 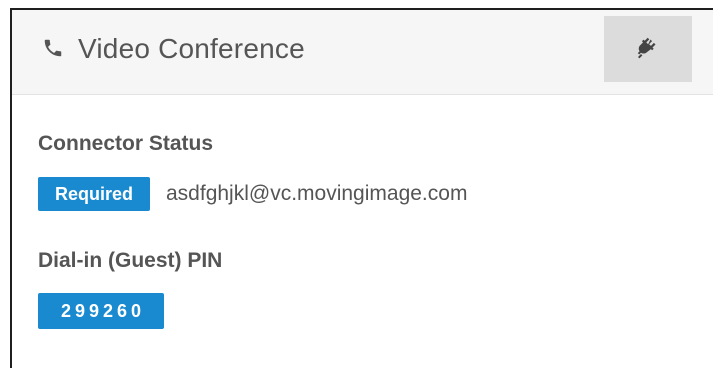 I want to click on plug-icon, so click(x=646, y=48).